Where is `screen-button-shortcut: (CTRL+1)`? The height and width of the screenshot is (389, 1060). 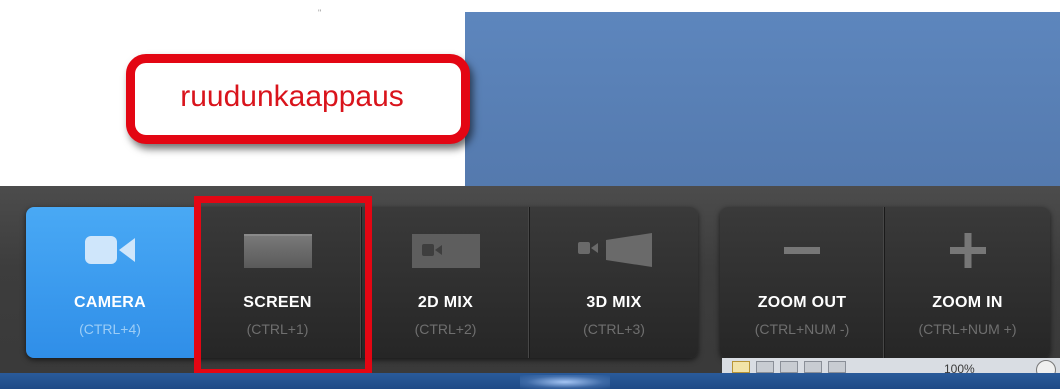
screen-button-shortcut: (CTRL+1) is located at coordinates (277, 329).